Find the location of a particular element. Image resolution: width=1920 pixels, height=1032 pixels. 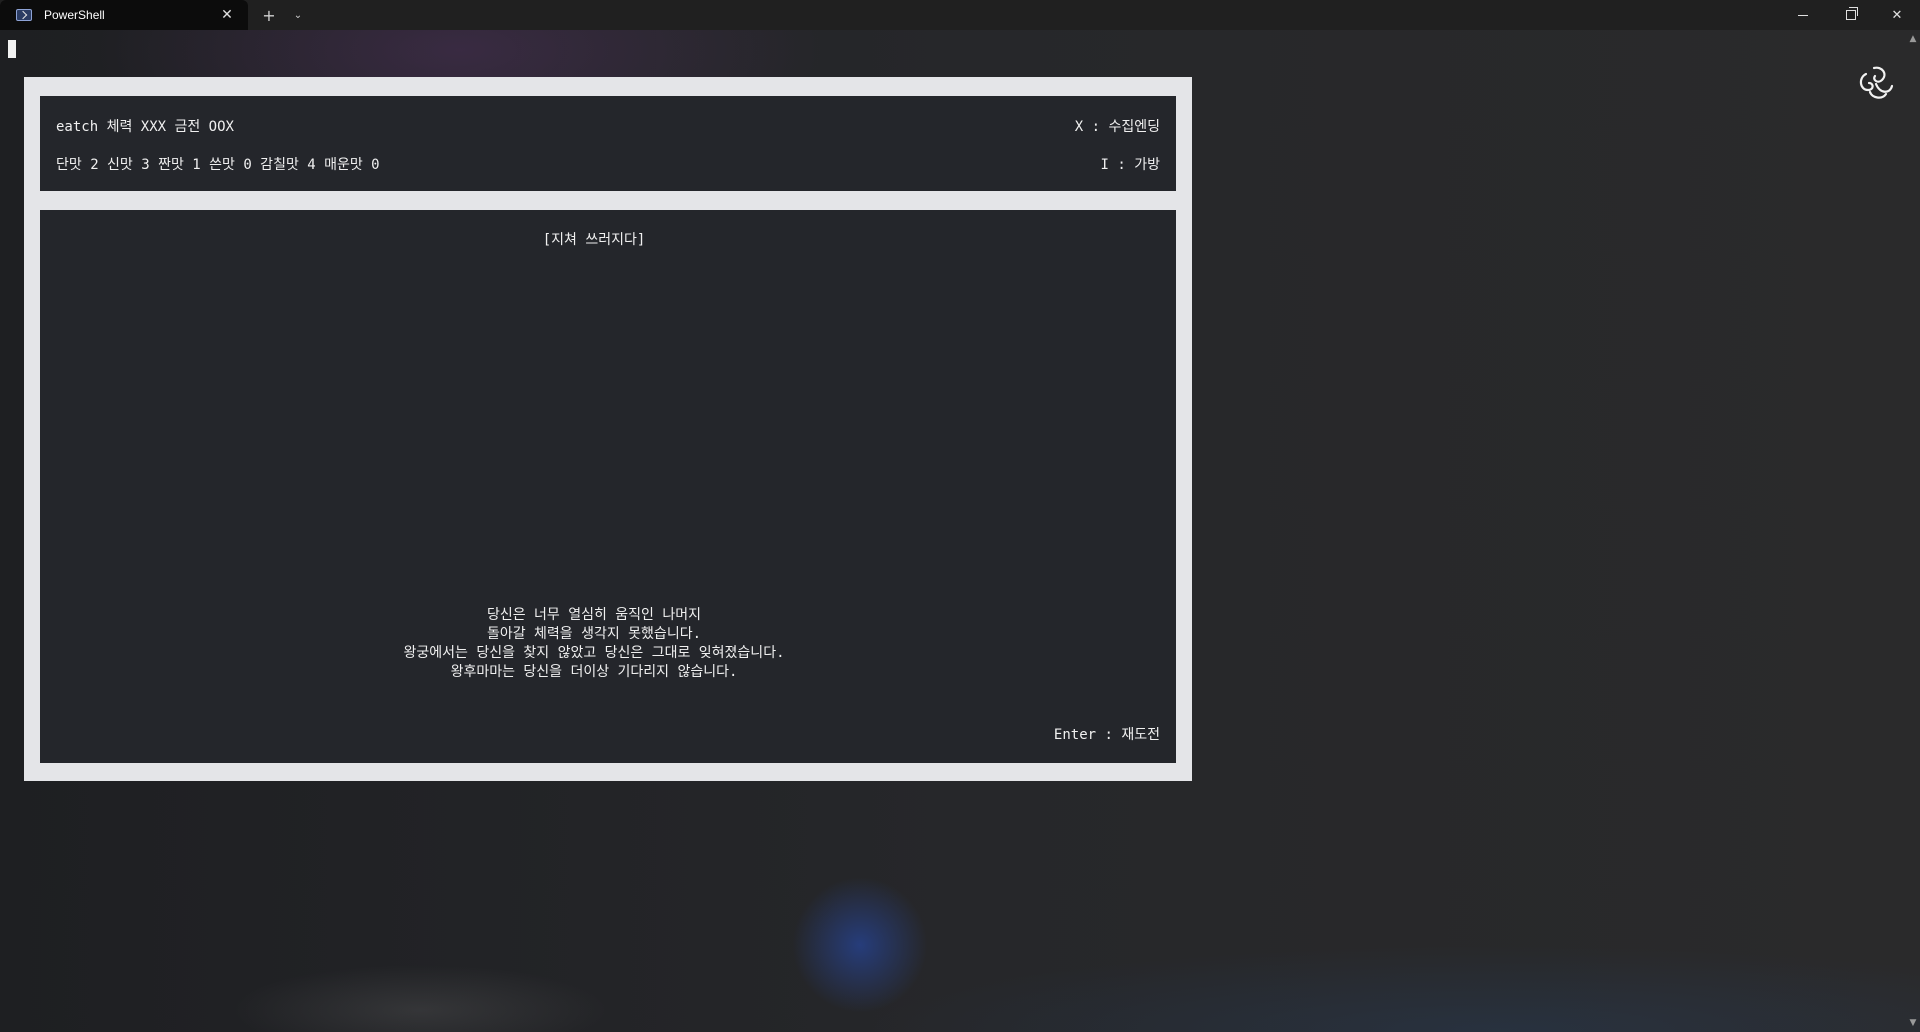

minimize-icon is located at coordinates (1803, 15).